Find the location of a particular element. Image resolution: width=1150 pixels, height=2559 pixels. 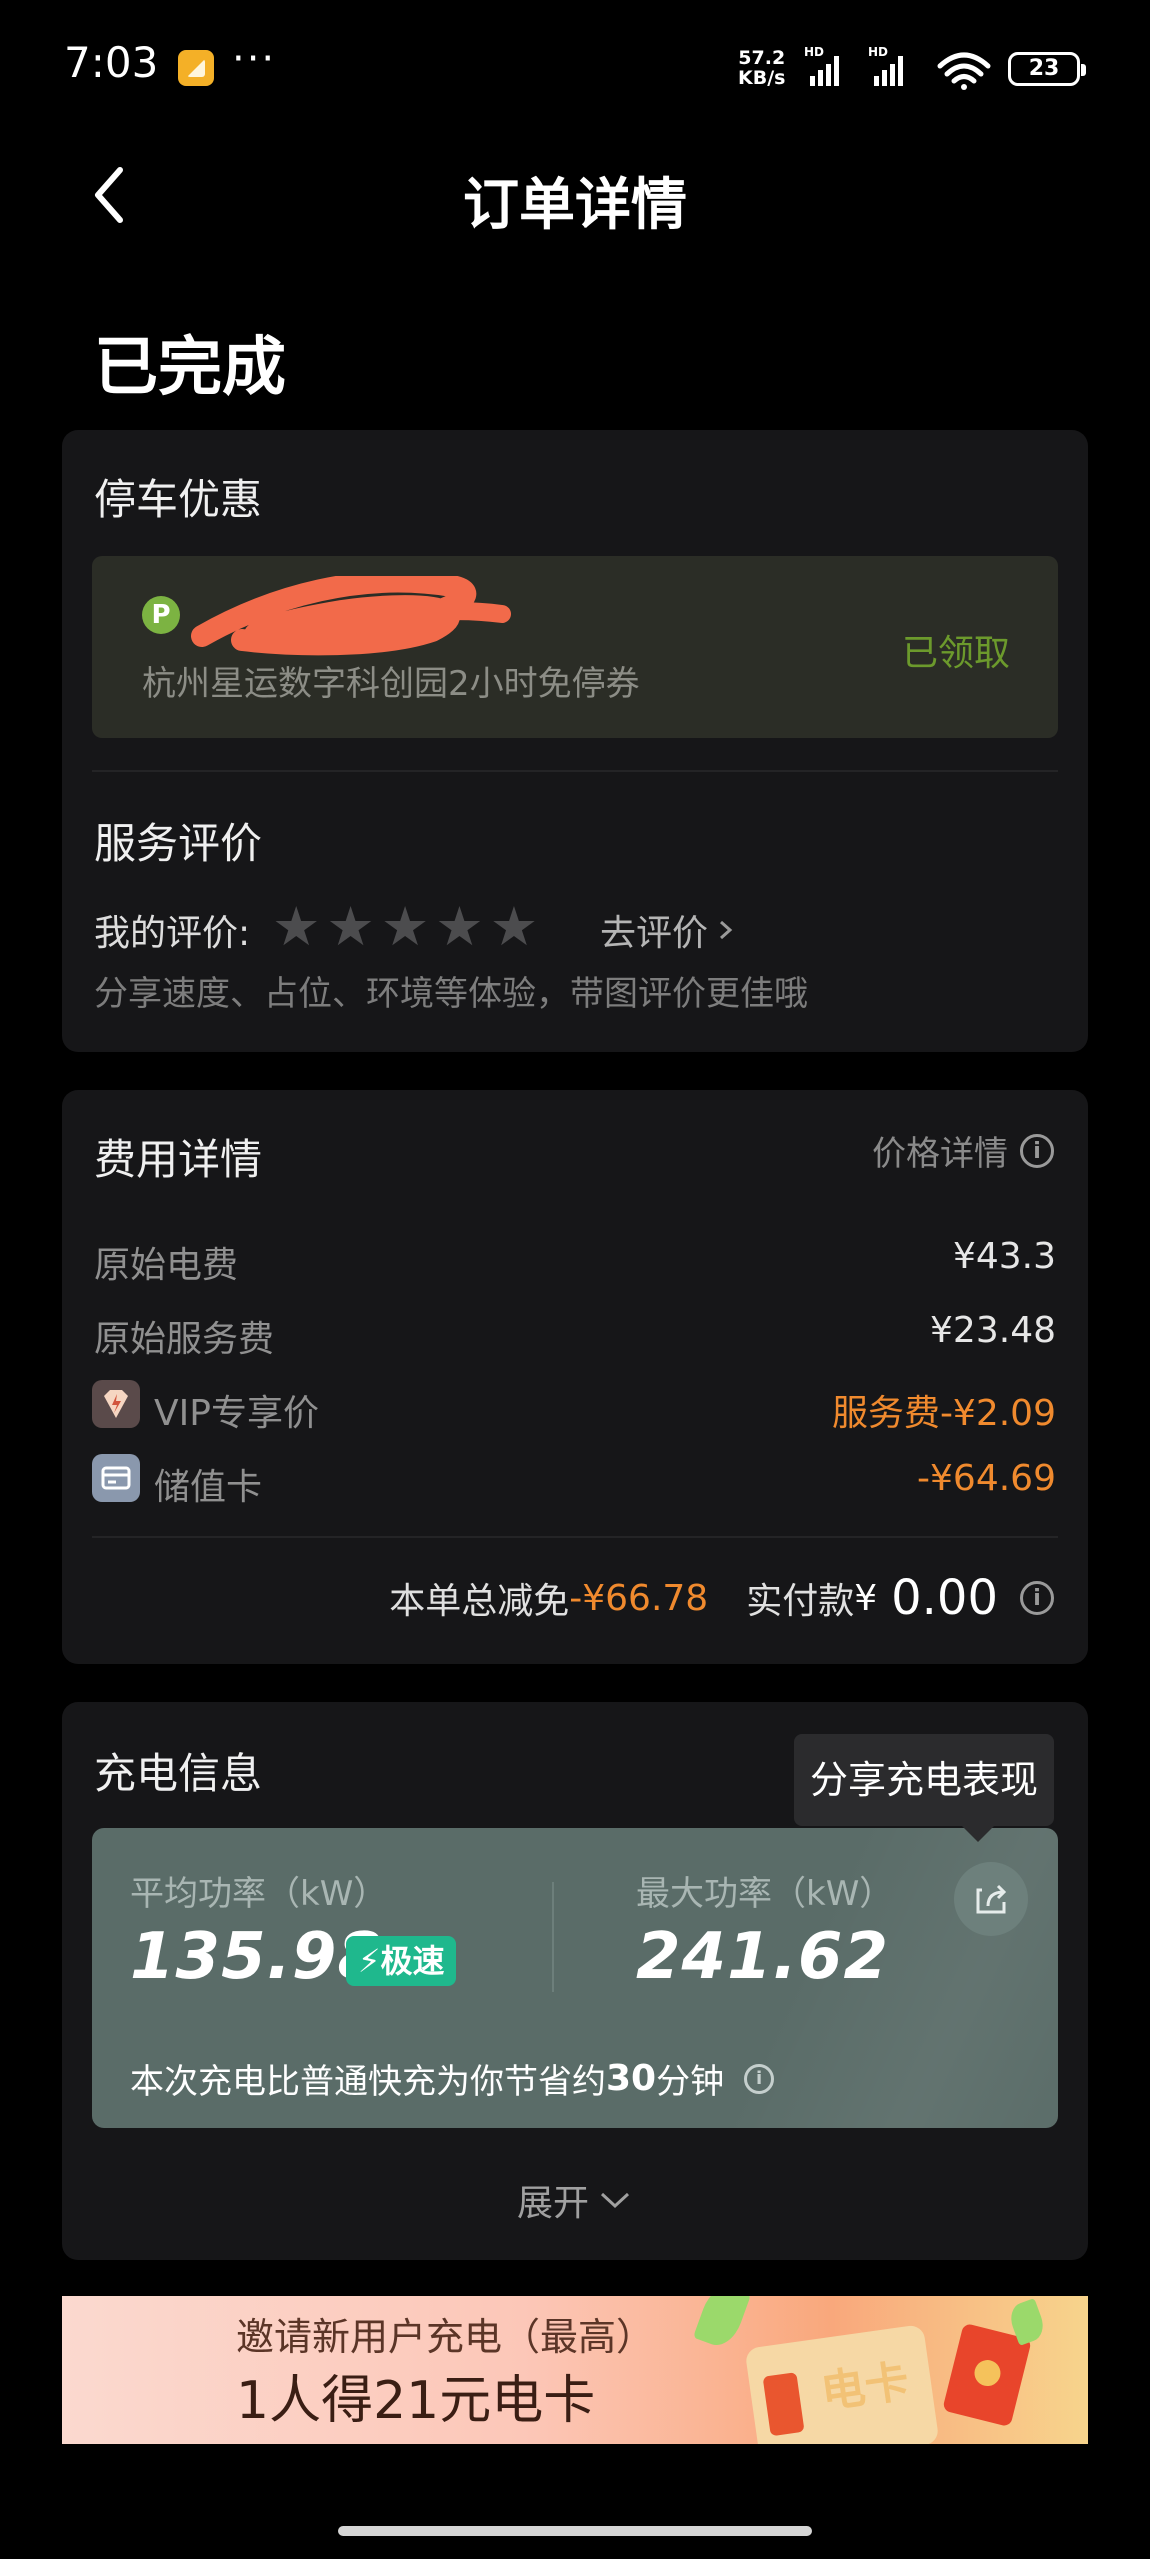

vip-diamond-icon is located at coordinates (116, 1404).